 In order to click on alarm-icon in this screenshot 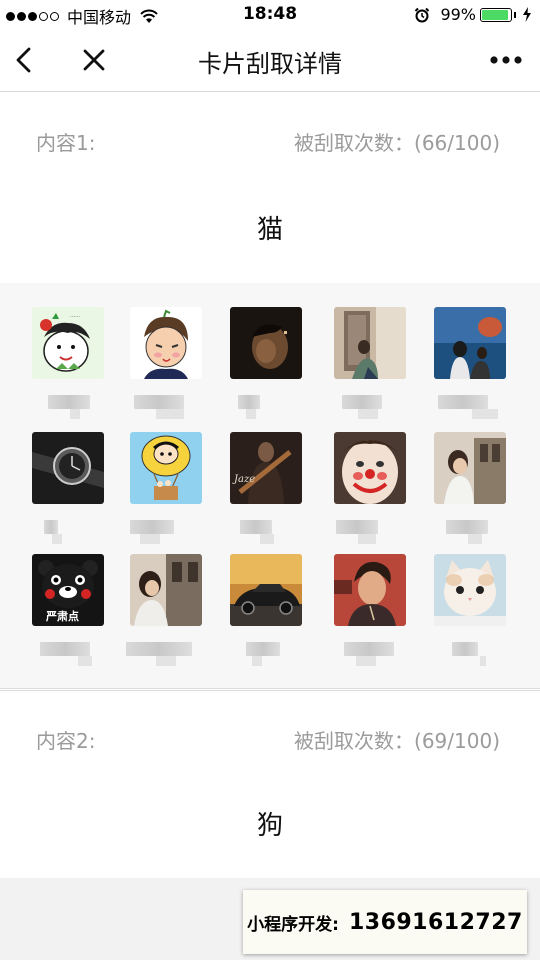, I will do `click(422, 14)`.